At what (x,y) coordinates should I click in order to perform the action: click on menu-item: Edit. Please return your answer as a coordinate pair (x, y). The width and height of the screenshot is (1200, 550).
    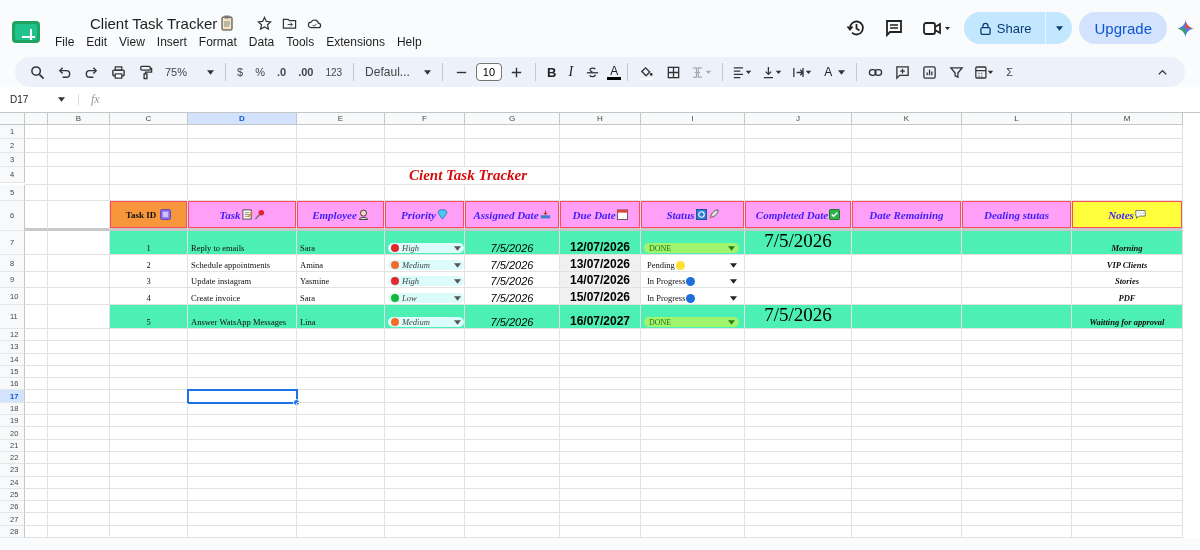
    Looking at the image, I should click on (97, 41).